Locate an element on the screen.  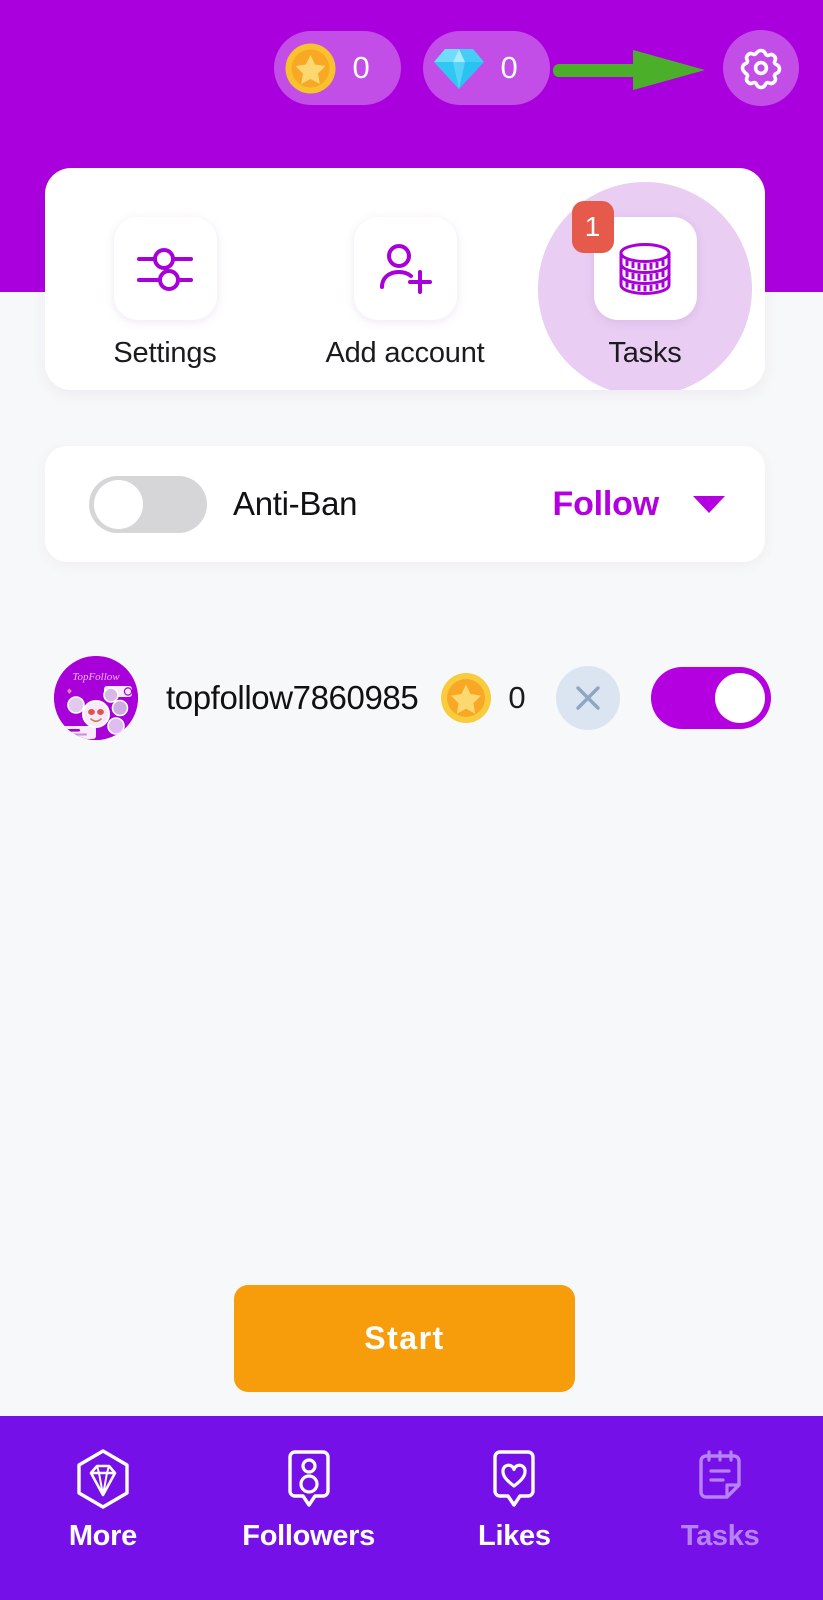
remove-account-button is located at coordinates (587, 698).